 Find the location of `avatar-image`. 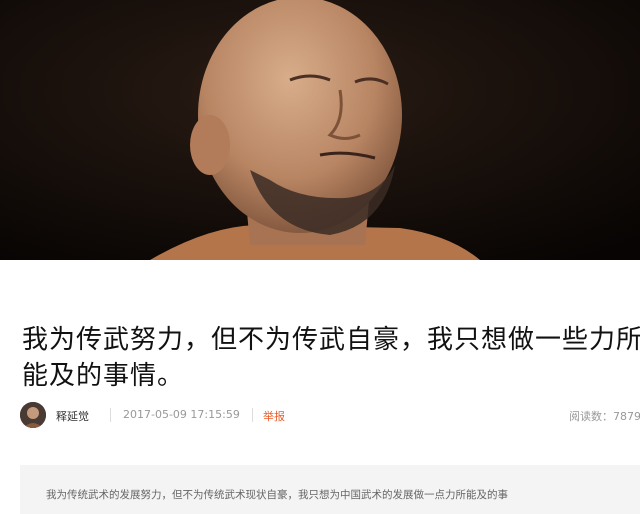

avatar-image is located at coordinates (33, 415).